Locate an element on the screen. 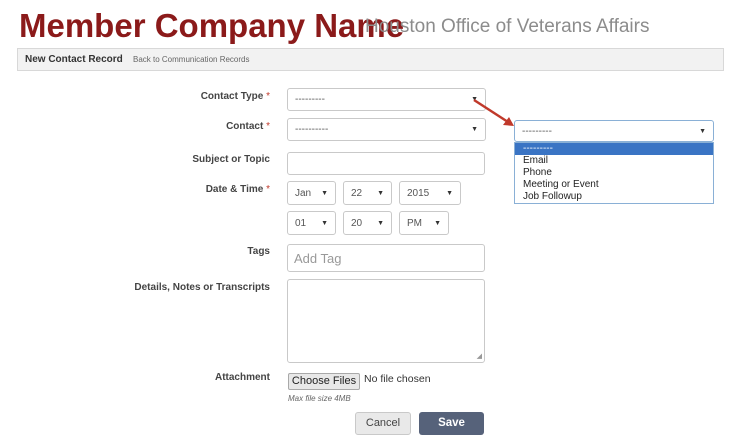 The image size is (736, 435). dropdown-option-job-followup: Job Followup is located at coordinates (614, 197).